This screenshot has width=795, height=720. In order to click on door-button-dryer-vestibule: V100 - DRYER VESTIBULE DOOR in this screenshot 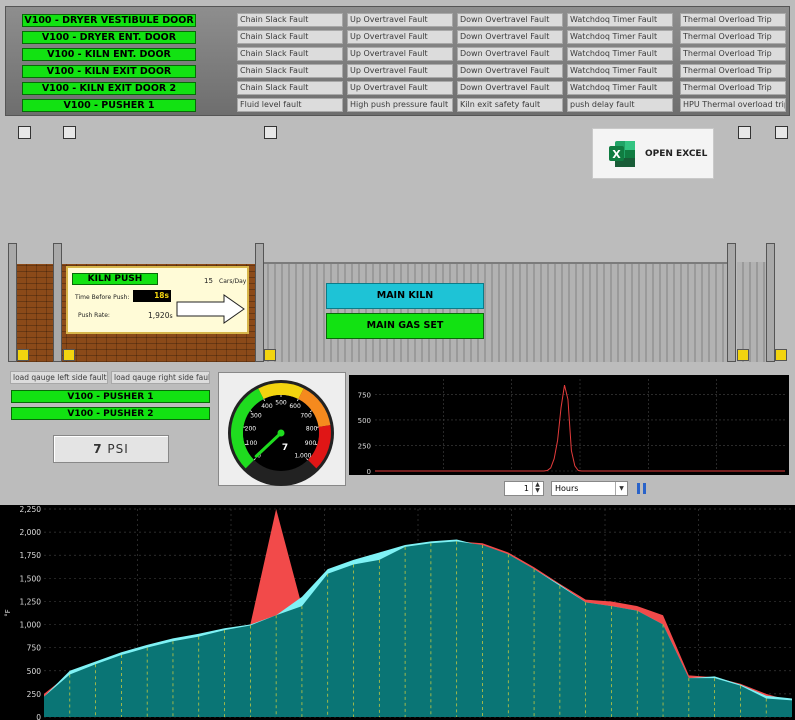, I will do `click(109, 20)`.